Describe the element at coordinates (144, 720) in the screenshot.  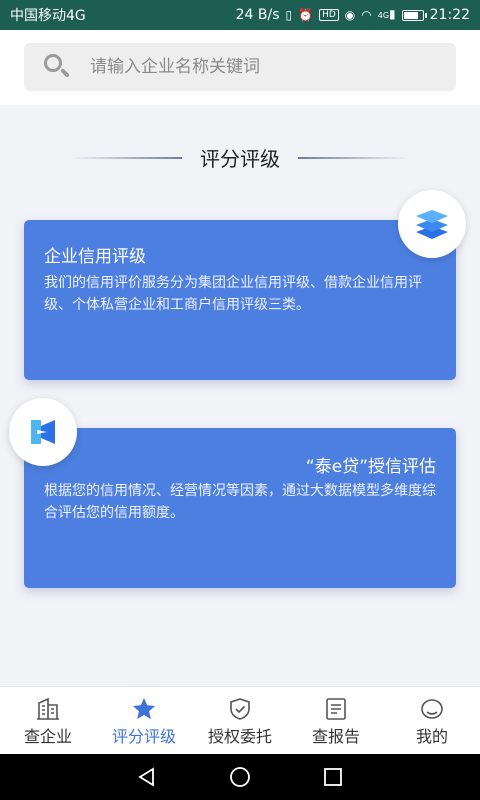
I see `tab-rating: 评分评级` at that location.